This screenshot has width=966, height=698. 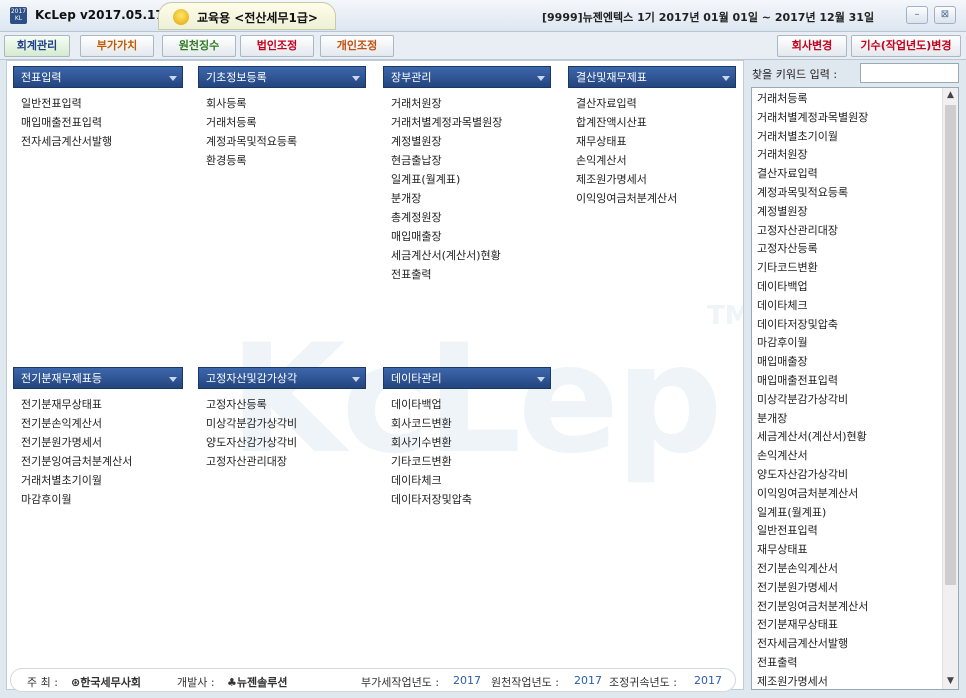 What do you see at coordinates (652, 77) in the screenshot?
I see `group-header-closing: 결산및재무제표` at bounding box center [652, 77].